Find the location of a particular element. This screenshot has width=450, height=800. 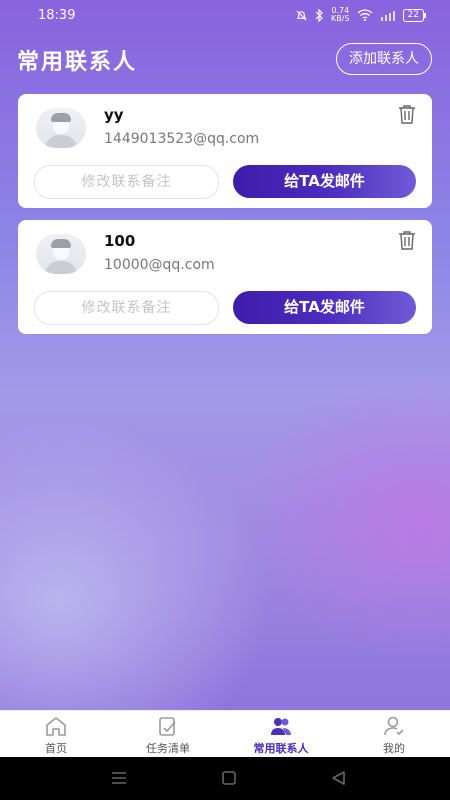

status-bar: 18:39 0.74 KB/S 22 is located at coordinates (225, 16).